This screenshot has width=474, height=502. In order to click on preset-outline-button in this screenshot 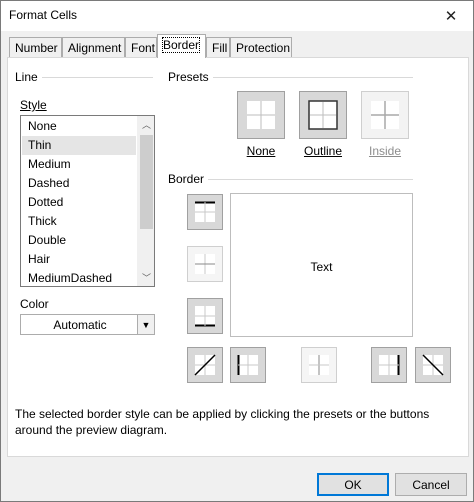, I will do `click(323, 115)`.